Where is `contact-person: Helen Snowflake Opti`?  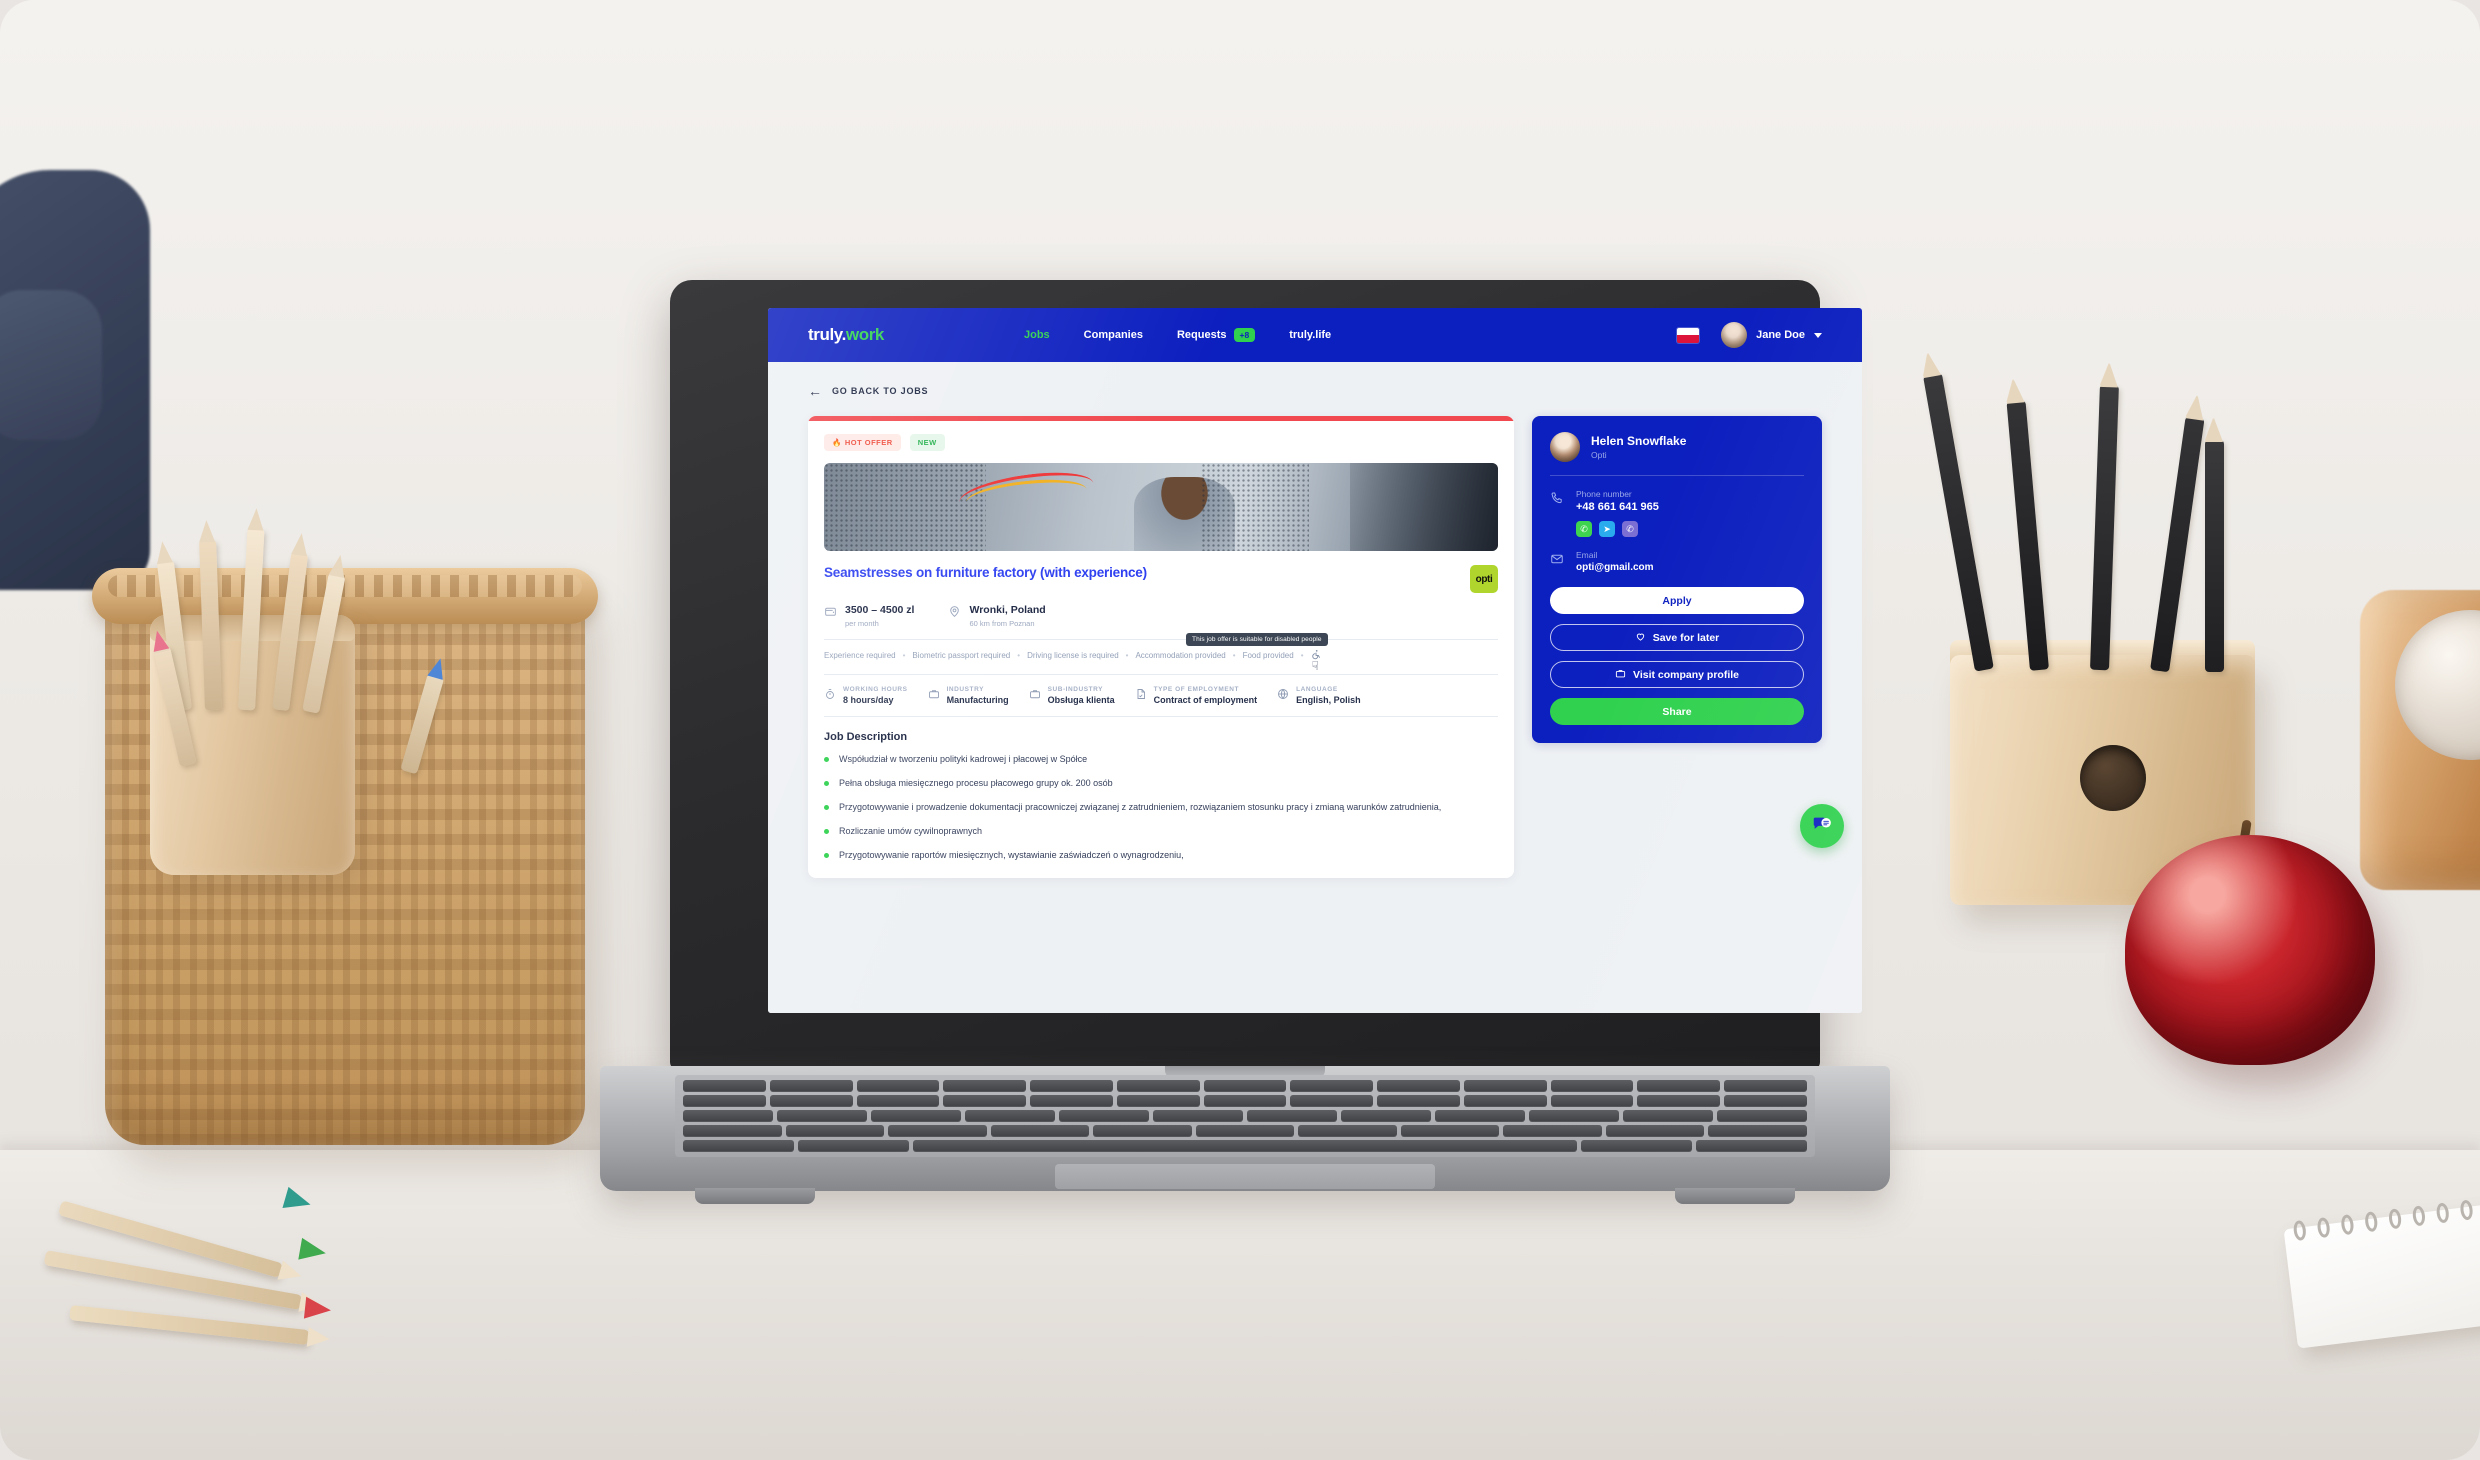
contact-person: Helen Snowflake Opti is located at coordinates (1677, 447).